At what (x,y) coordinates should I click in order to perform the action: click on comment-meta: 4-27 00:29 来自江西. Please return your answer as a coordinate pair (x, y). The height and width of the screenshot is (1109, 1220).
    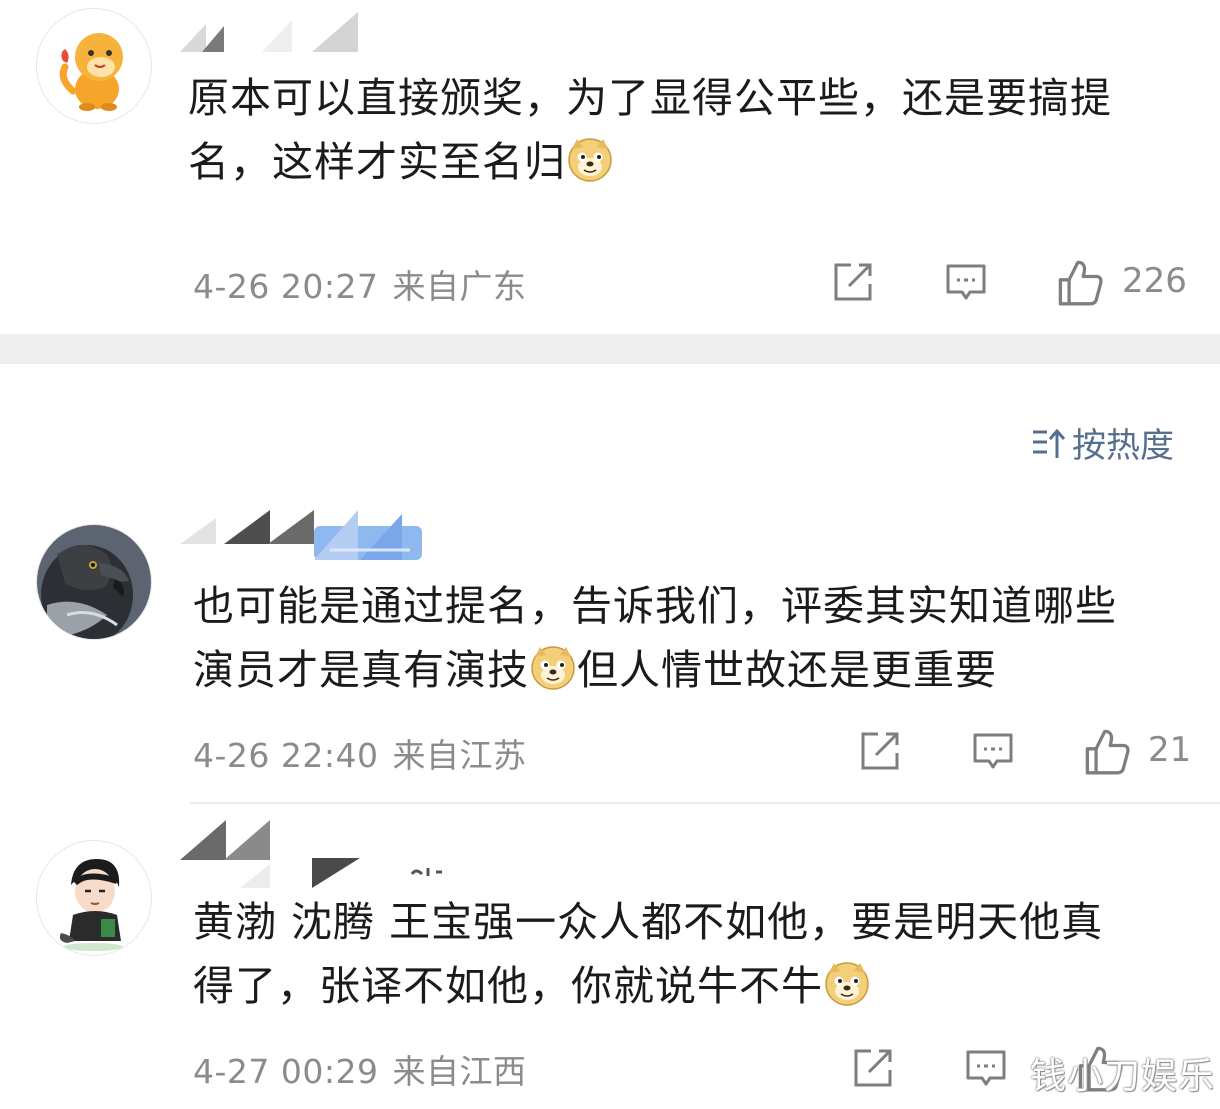
    Looking at the image, I should click on (360, 1069).